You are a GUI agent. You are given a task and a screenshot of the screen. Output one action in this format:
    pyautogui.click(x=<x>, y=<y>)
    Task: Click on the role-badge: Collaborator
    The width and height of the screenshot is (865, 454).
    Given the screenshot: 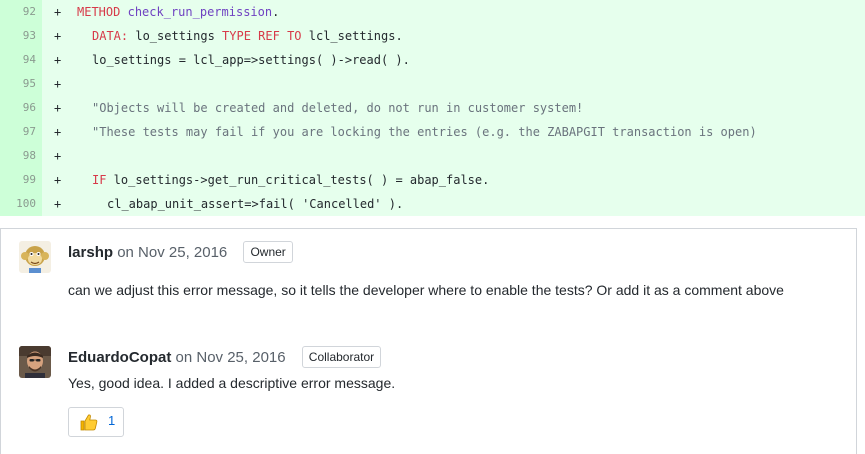 What is the action you would take?
    pyautogui.click(x=341, y=357)
    